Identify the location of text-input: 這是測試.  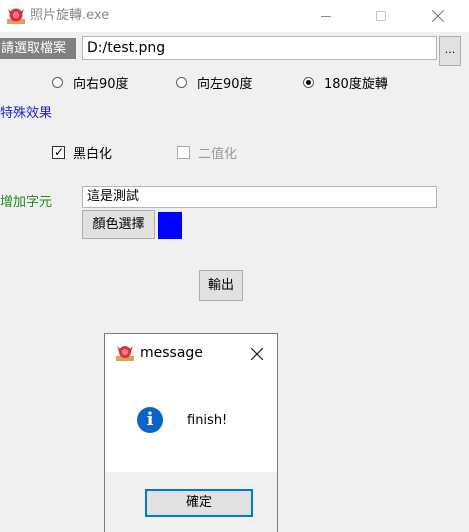
(259, 197).